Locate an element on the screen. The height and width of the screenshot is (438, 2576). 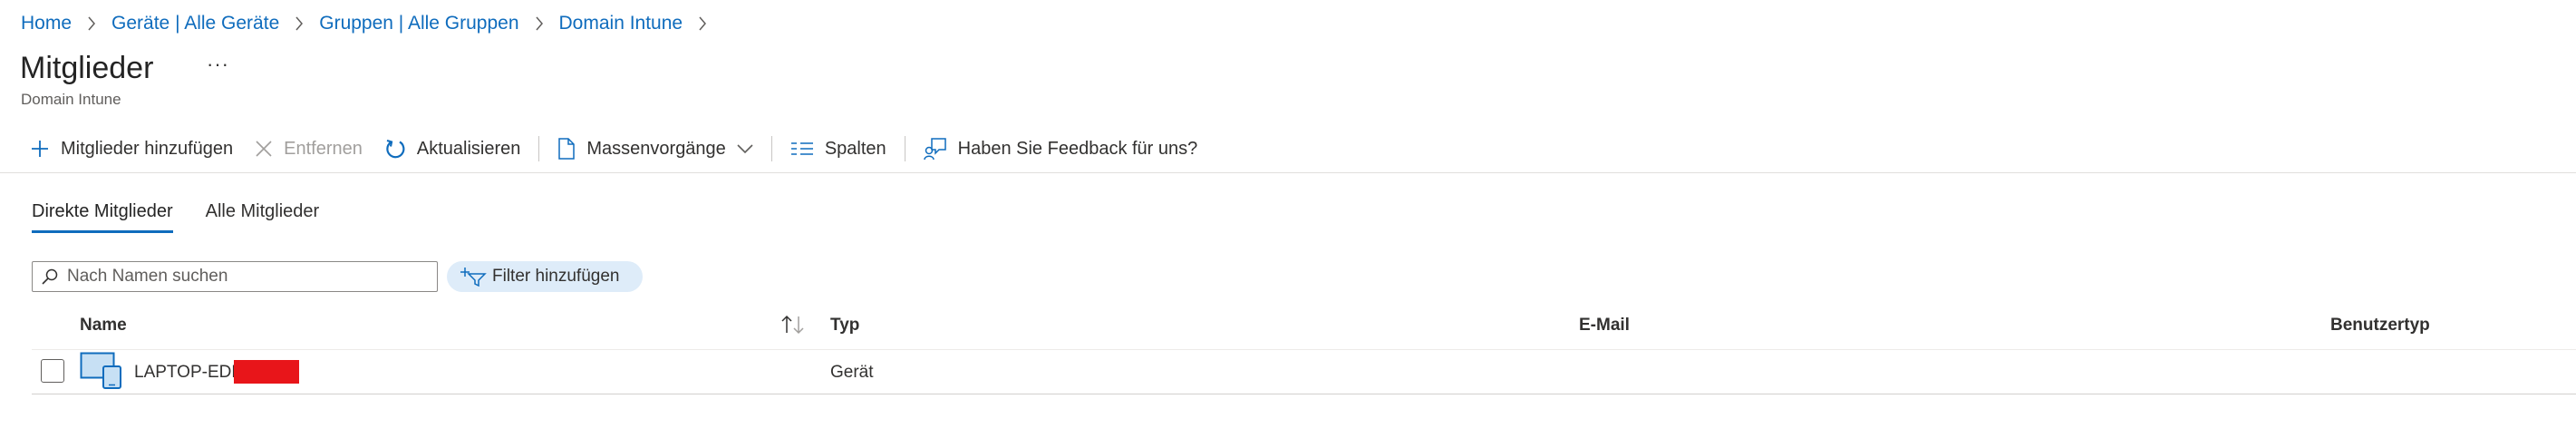
refresh-label: Aktualisieren is located at coordinates (468, 148).